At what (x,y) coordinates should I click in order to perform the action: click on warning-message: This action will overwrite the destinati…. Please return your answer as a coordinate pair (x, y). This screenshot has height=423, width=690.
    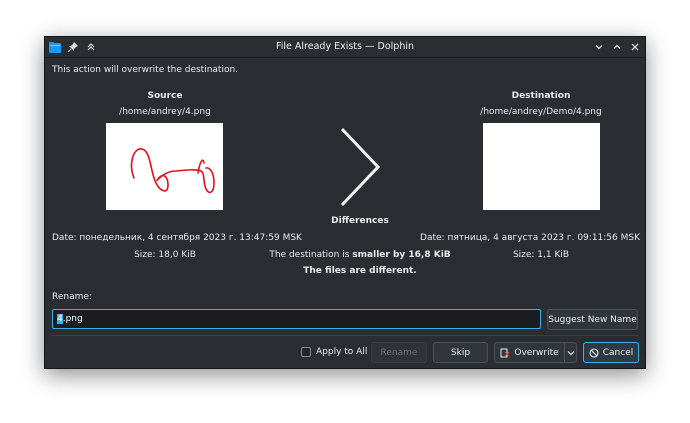
    Looking at the image, I should click on (145, 70).